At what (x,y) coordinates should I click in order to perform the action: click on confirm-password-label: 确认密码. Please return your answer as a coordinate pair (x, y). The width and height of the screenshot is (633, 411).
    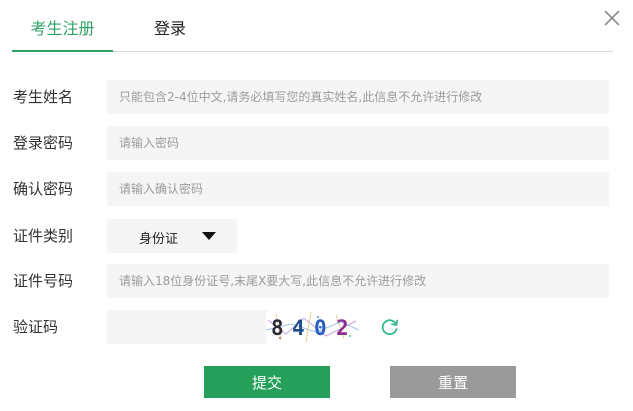
    Looking at the image, I should click on (43, 189).